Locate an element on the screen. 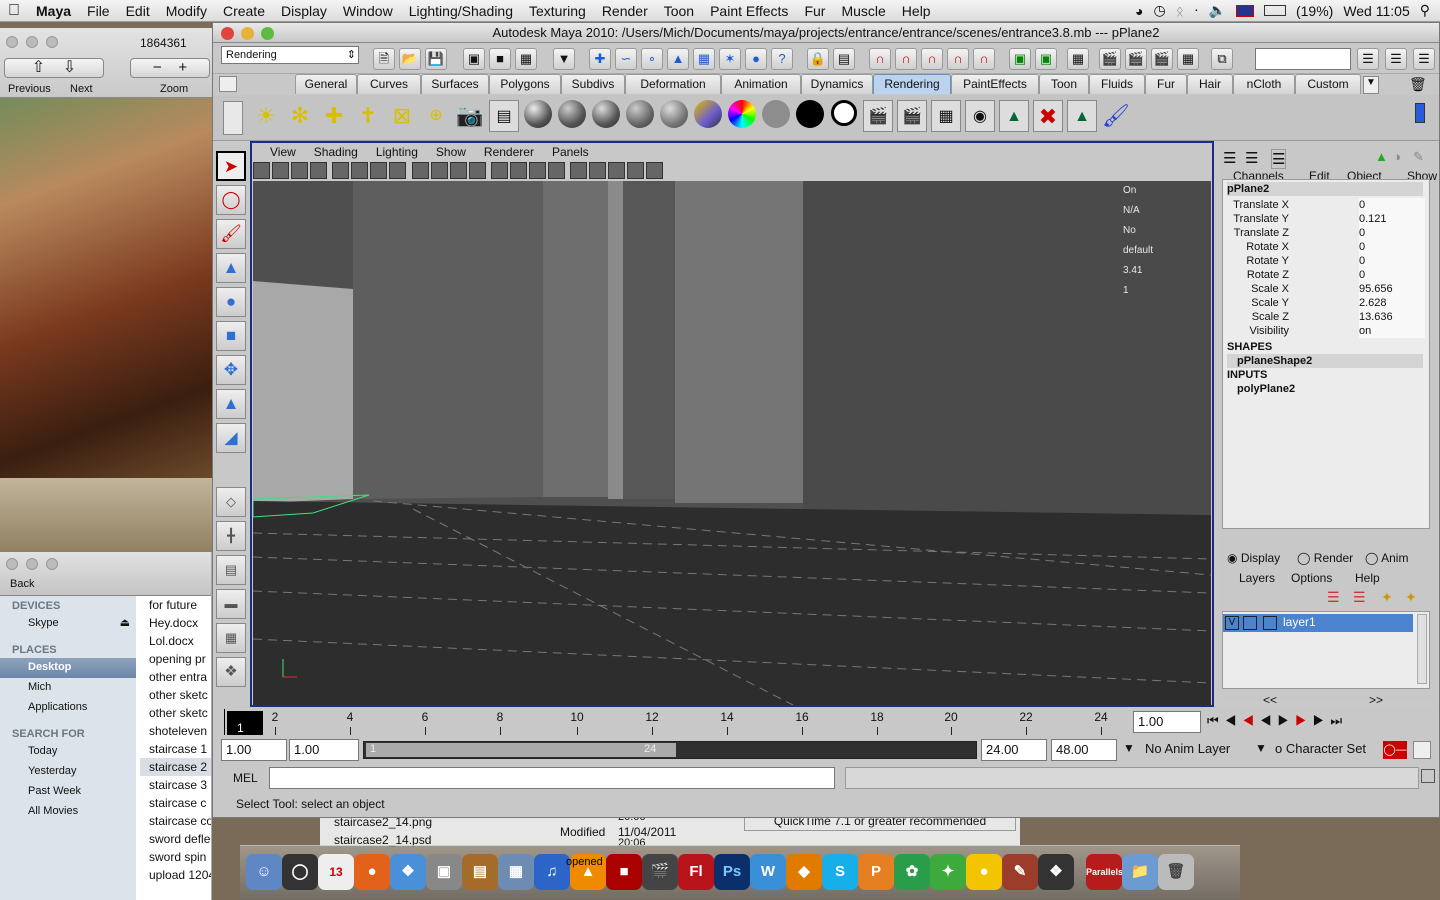 This screenshot has width=1440, height=900. tab-deformation: Deformation is located at coordinates (673, 84).